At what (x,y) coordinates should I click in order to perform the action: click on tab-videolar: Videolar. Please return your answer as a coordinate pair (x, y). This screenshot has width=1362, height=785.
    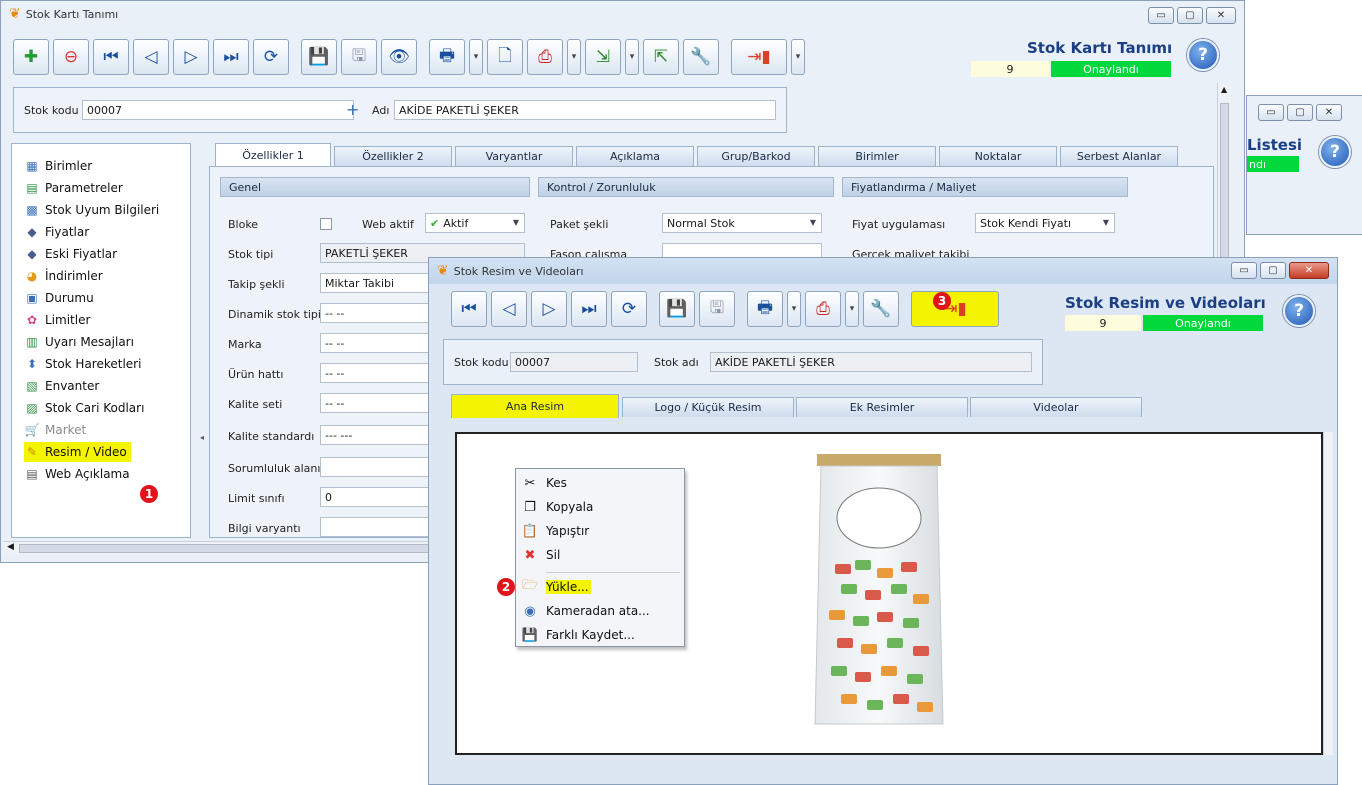
    Looking at the image, I should click on (1056, 407).